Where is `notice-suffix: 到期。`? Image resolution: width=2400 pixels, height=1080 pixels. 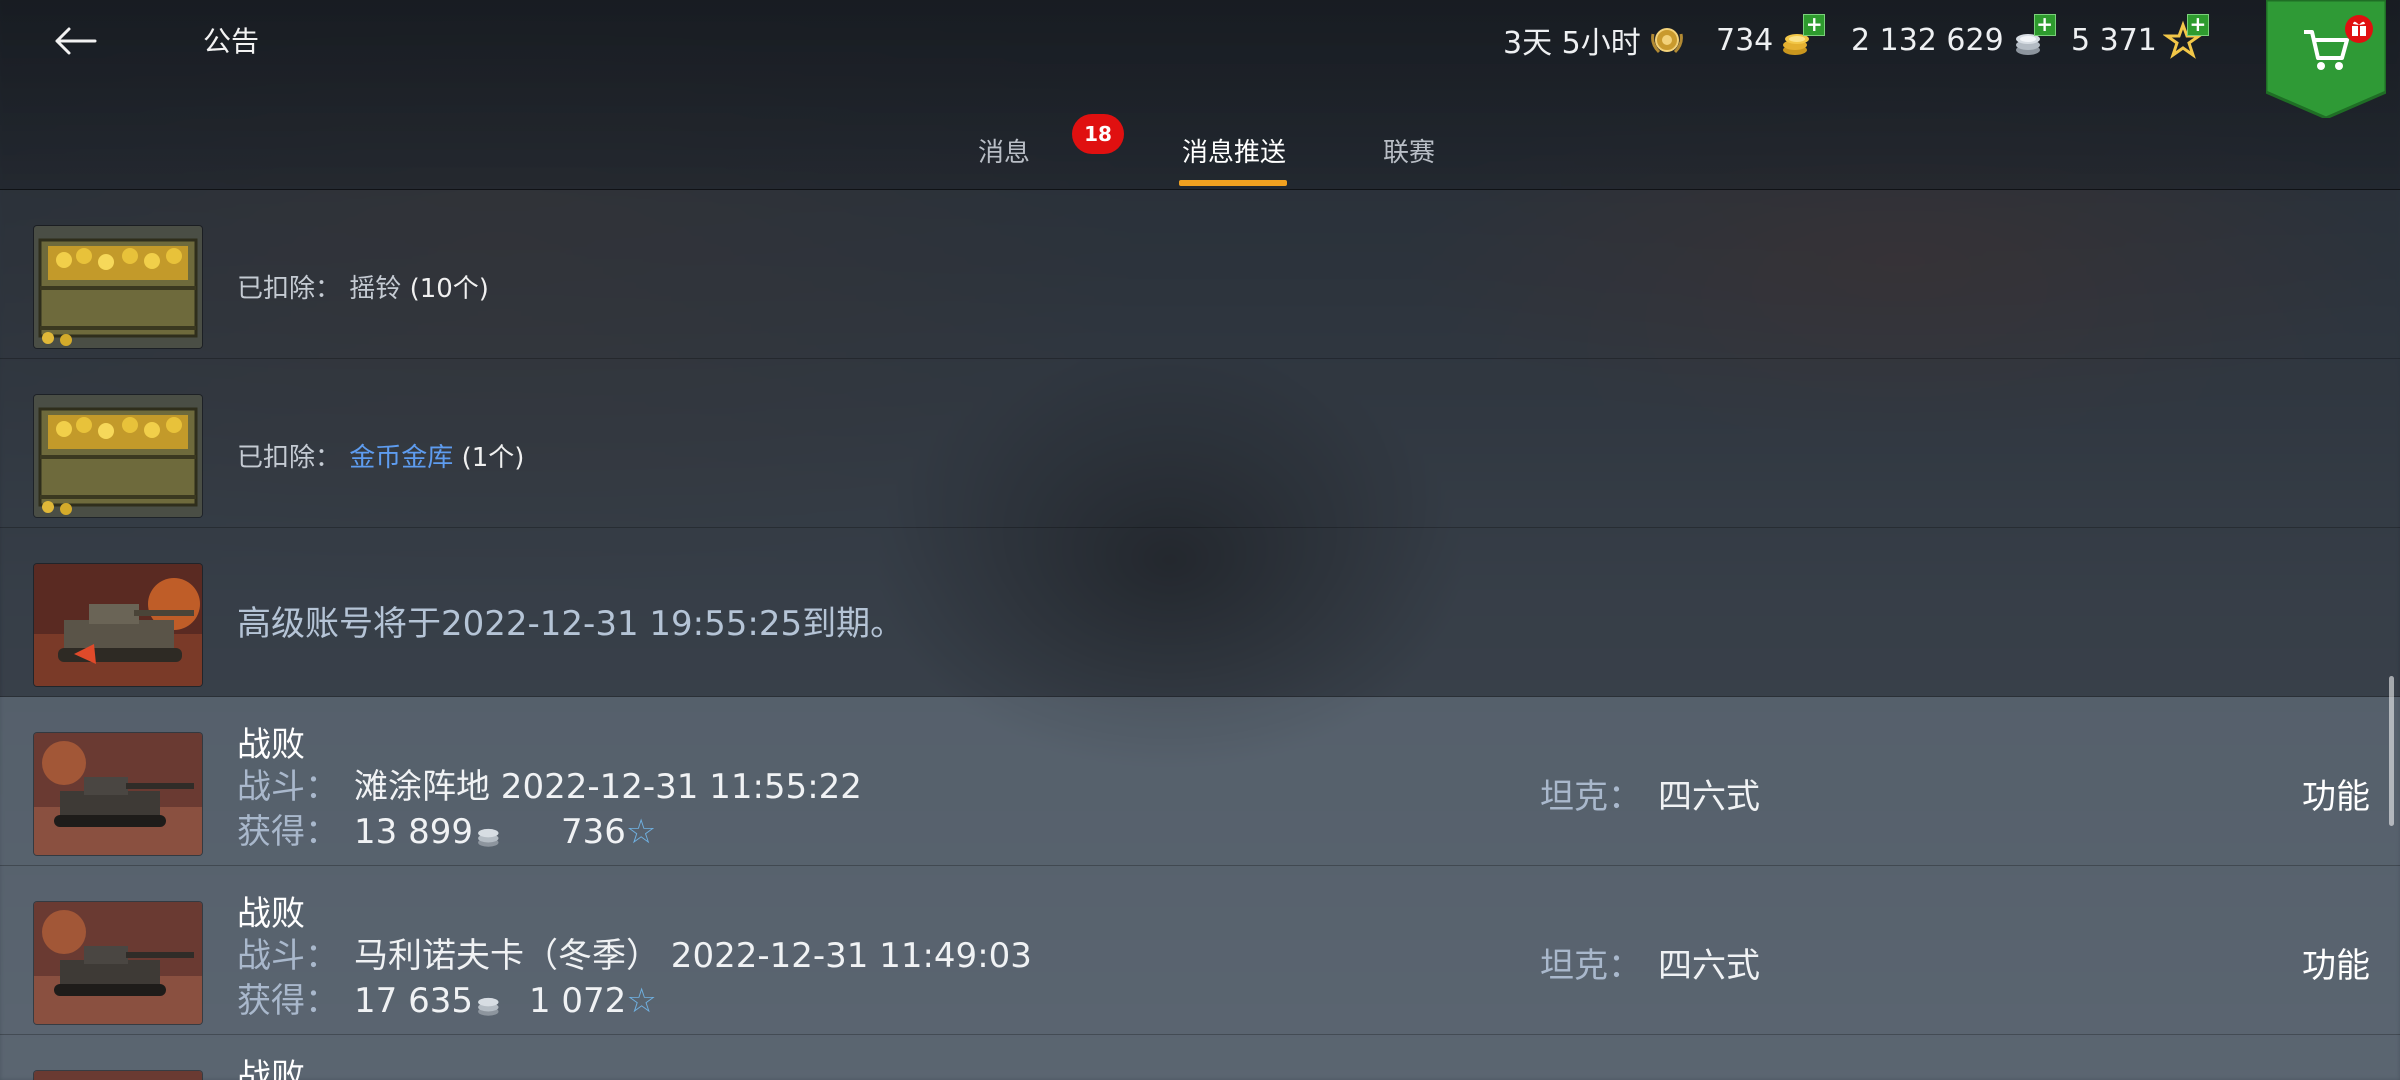
notice-suffix: 到期。 is located at coordinates (853, 624).